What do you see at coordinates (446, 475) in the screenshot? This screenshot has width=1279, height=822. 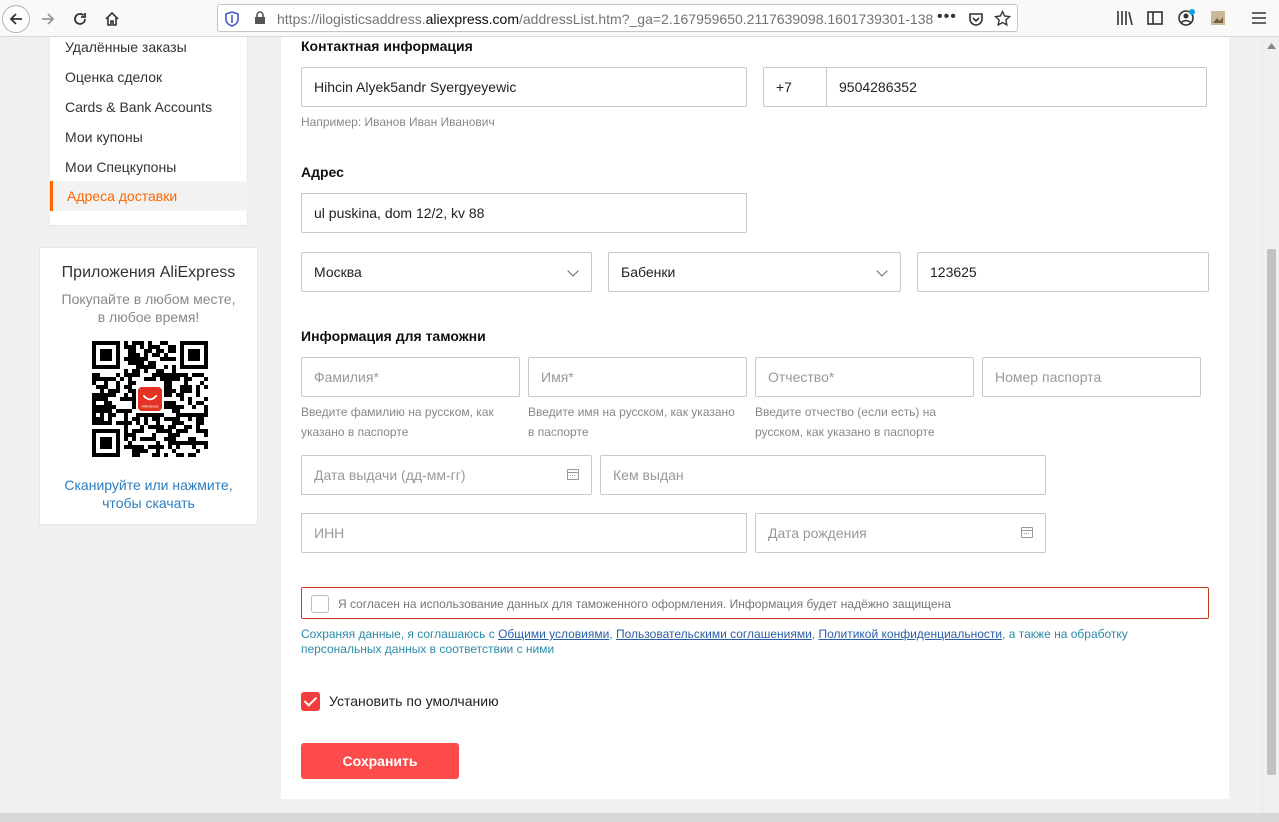 I see `issue-date-input: Дата выдачи (дд-мм-гг)` at bounding box center [446, 475].